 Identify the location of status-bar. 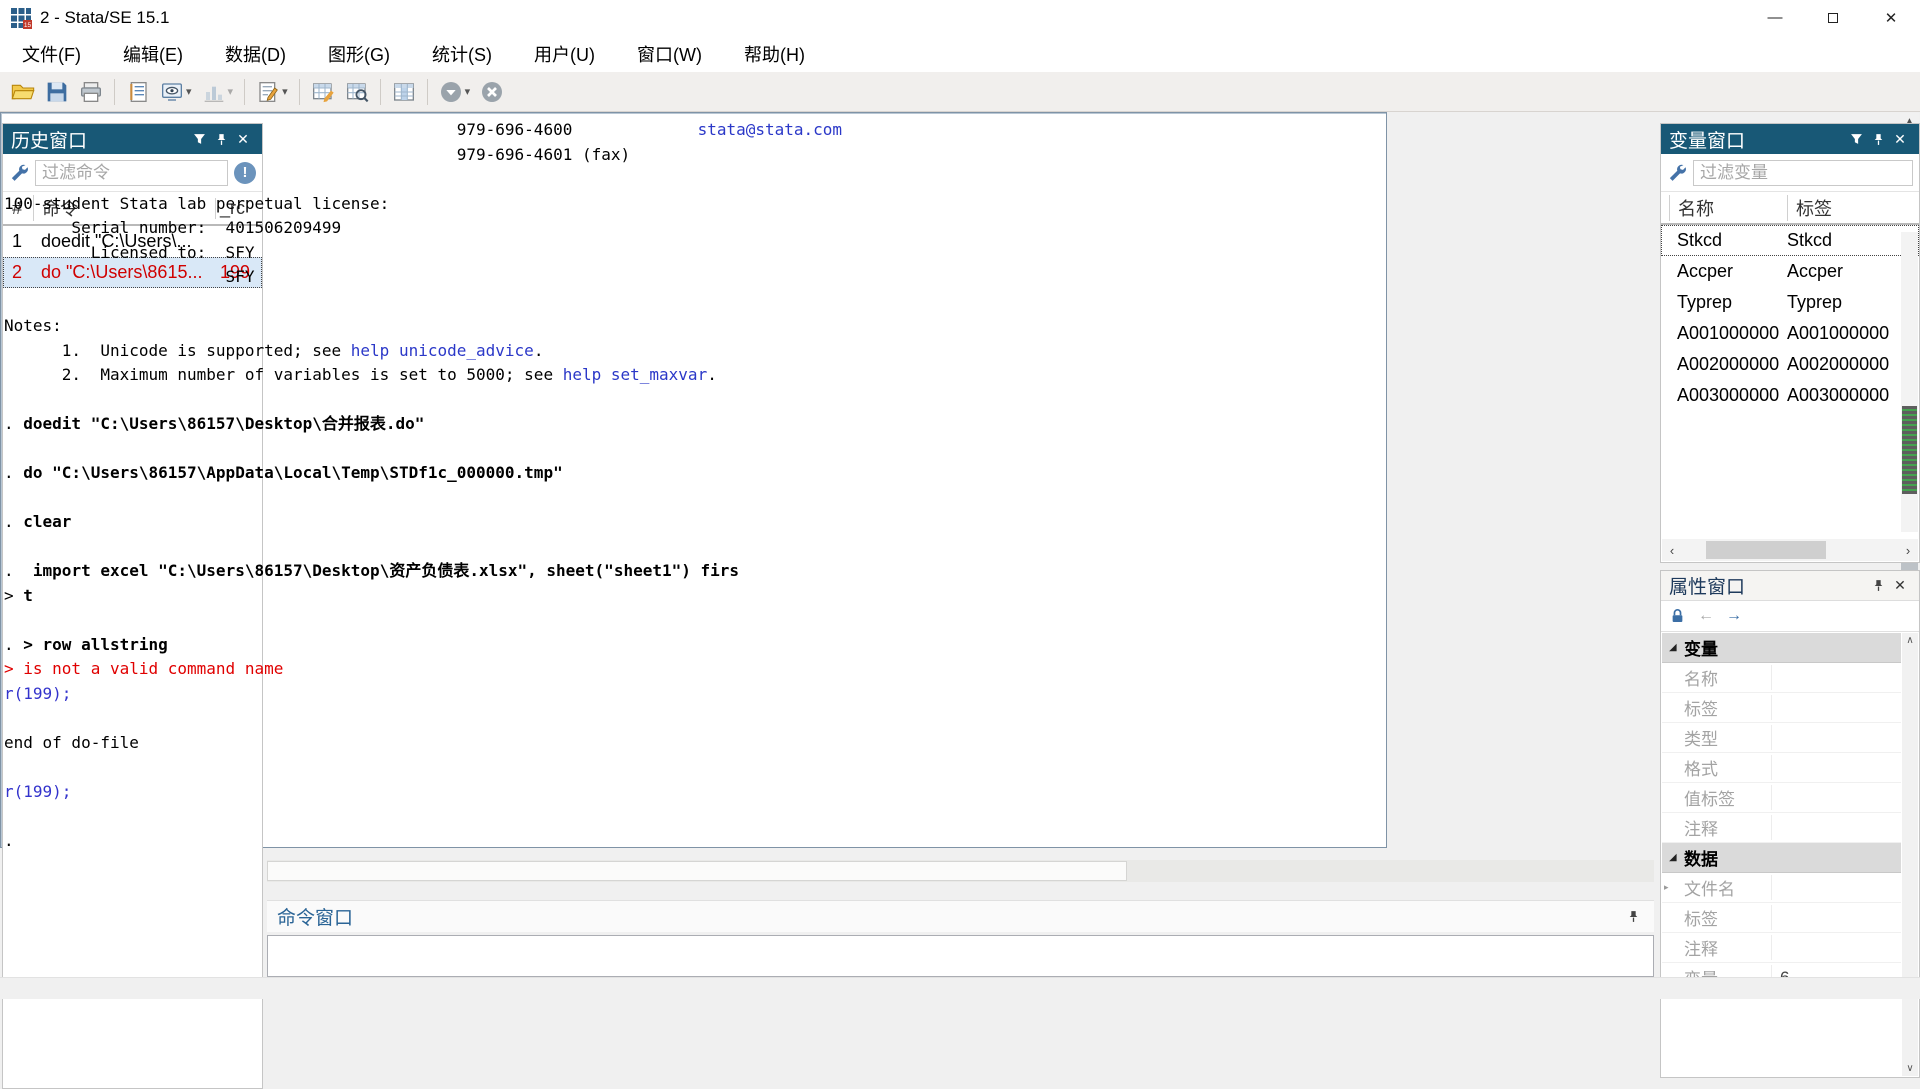
(960, 988).